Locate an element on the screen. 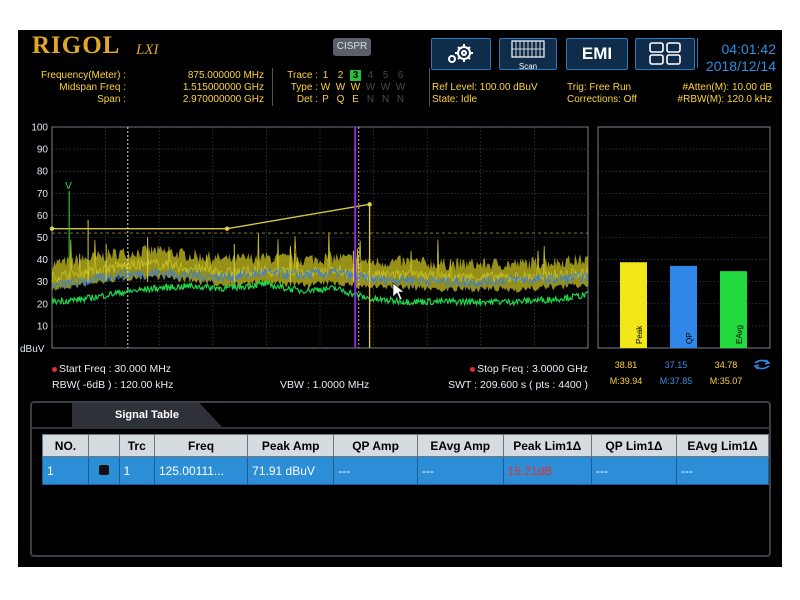 The height and width of the screenshot is (600, 800). column-header is located at coordinates (103, 445).